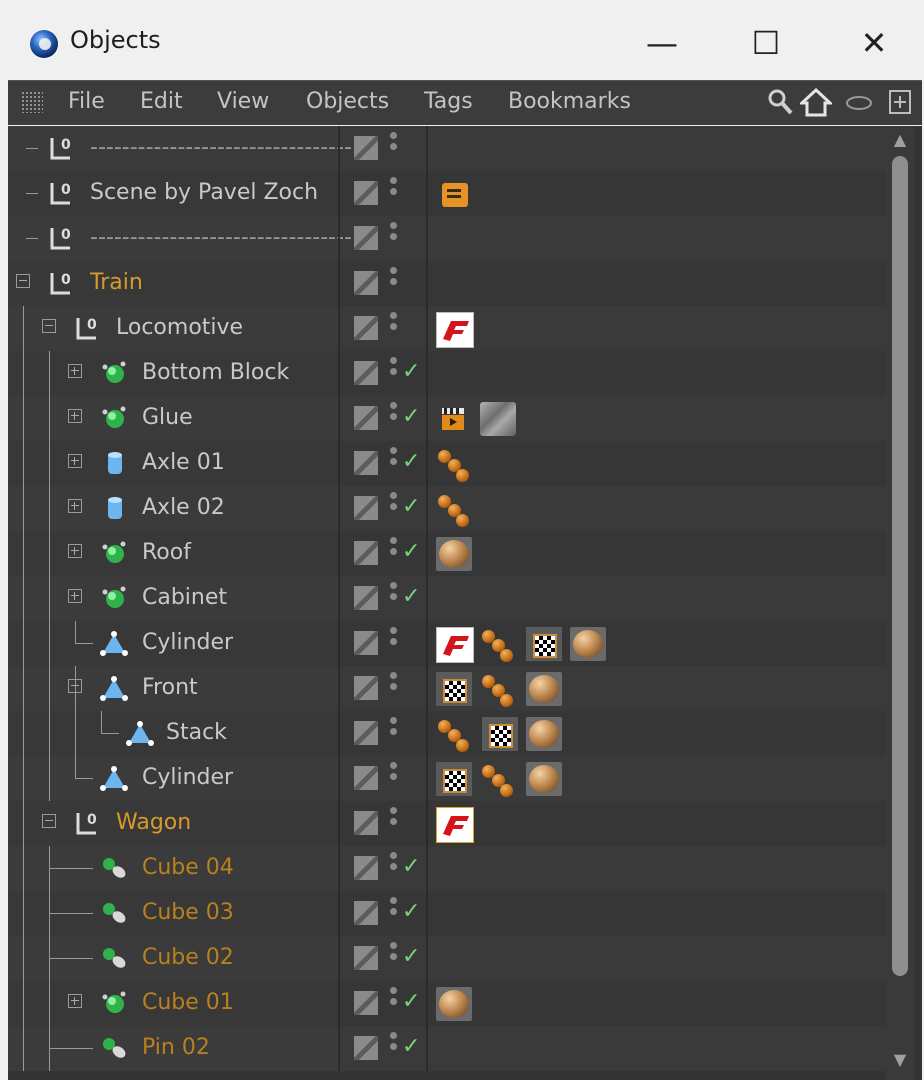 The width and height of the screenshot is (924, 1080). What do you see at coordinates (448, 868) in the screenshot?
I see `tree-row: Cube 04 ✓` at bounding box center [448, 868].